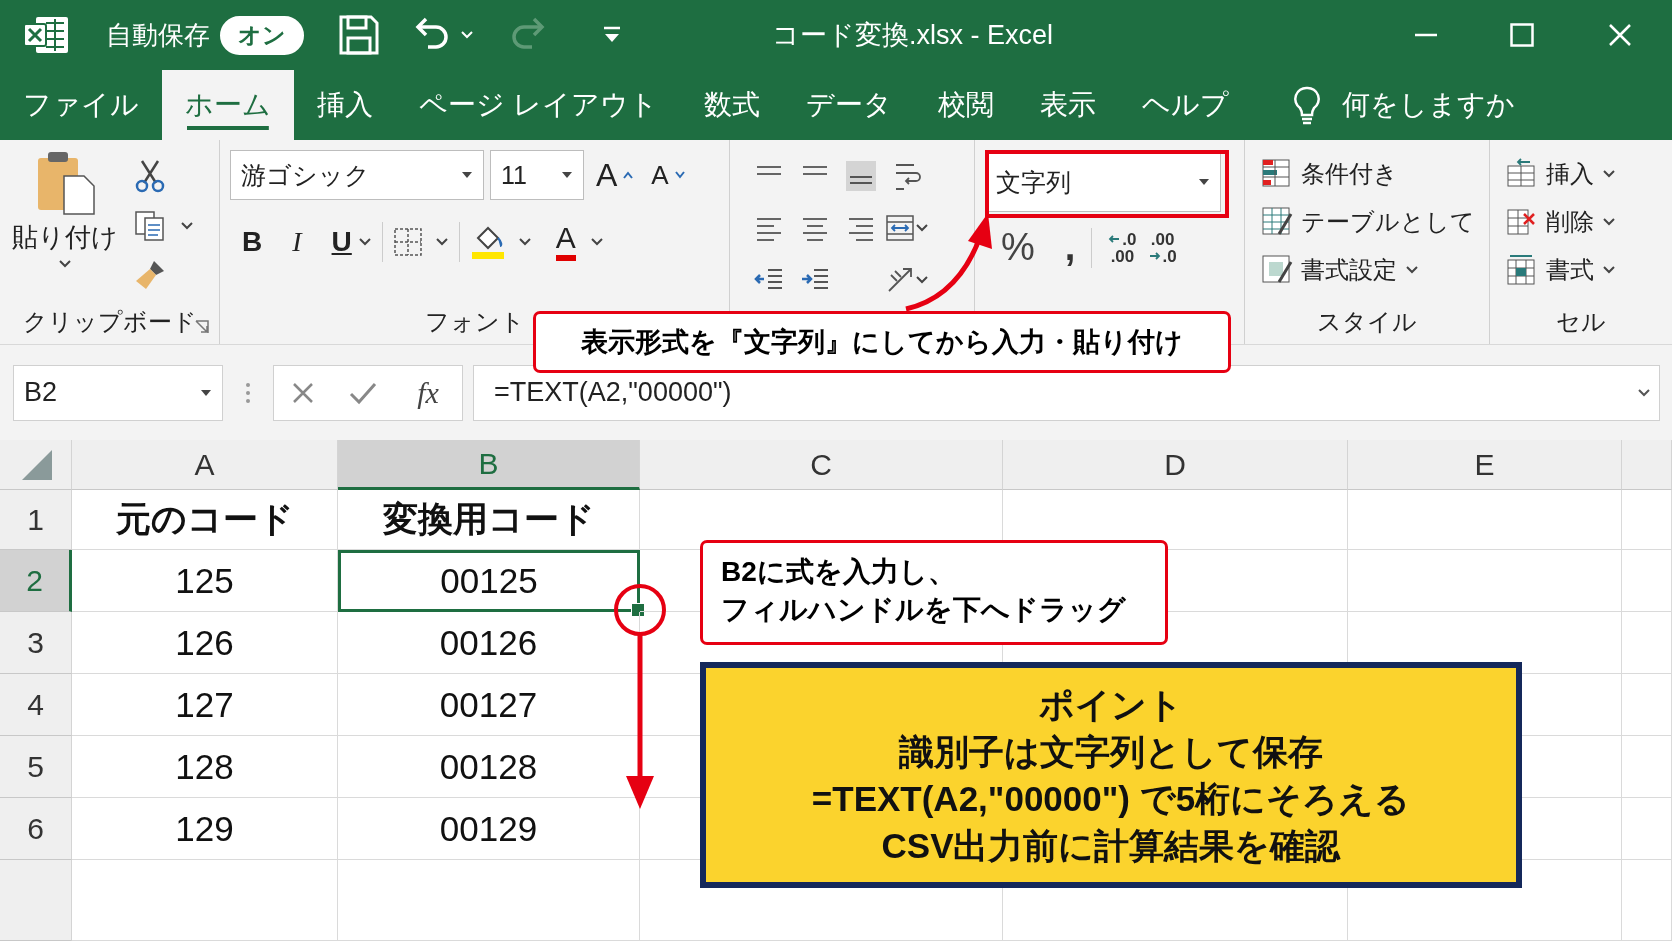 This screenshot has width=1672, height=941. Describe the element at coordinates (1620, 35) in the screenshot. I see `close-icon` at that location.